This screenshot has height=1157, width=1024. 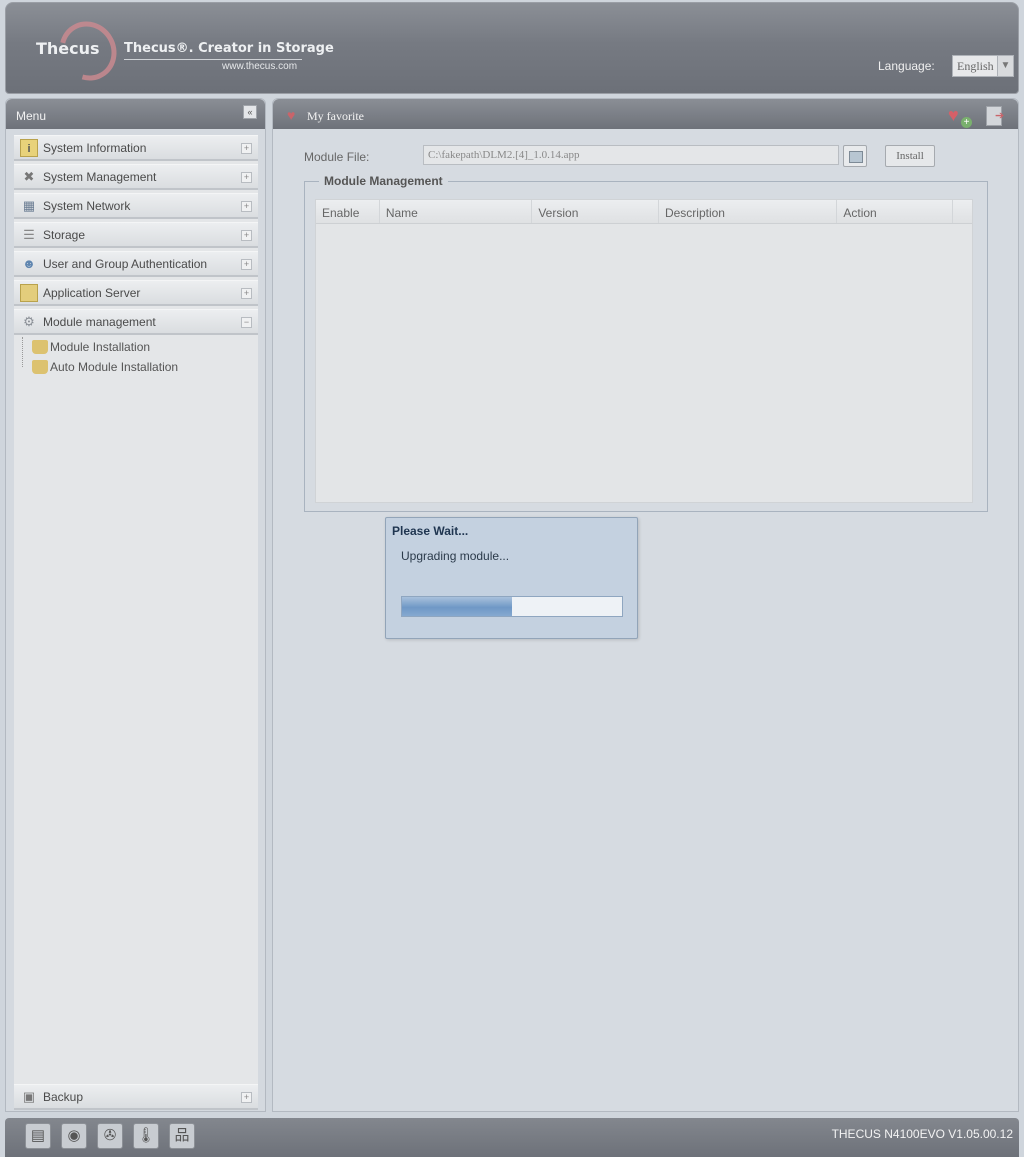 I want to click on column-header-spacer, so click(x=962, y=211).